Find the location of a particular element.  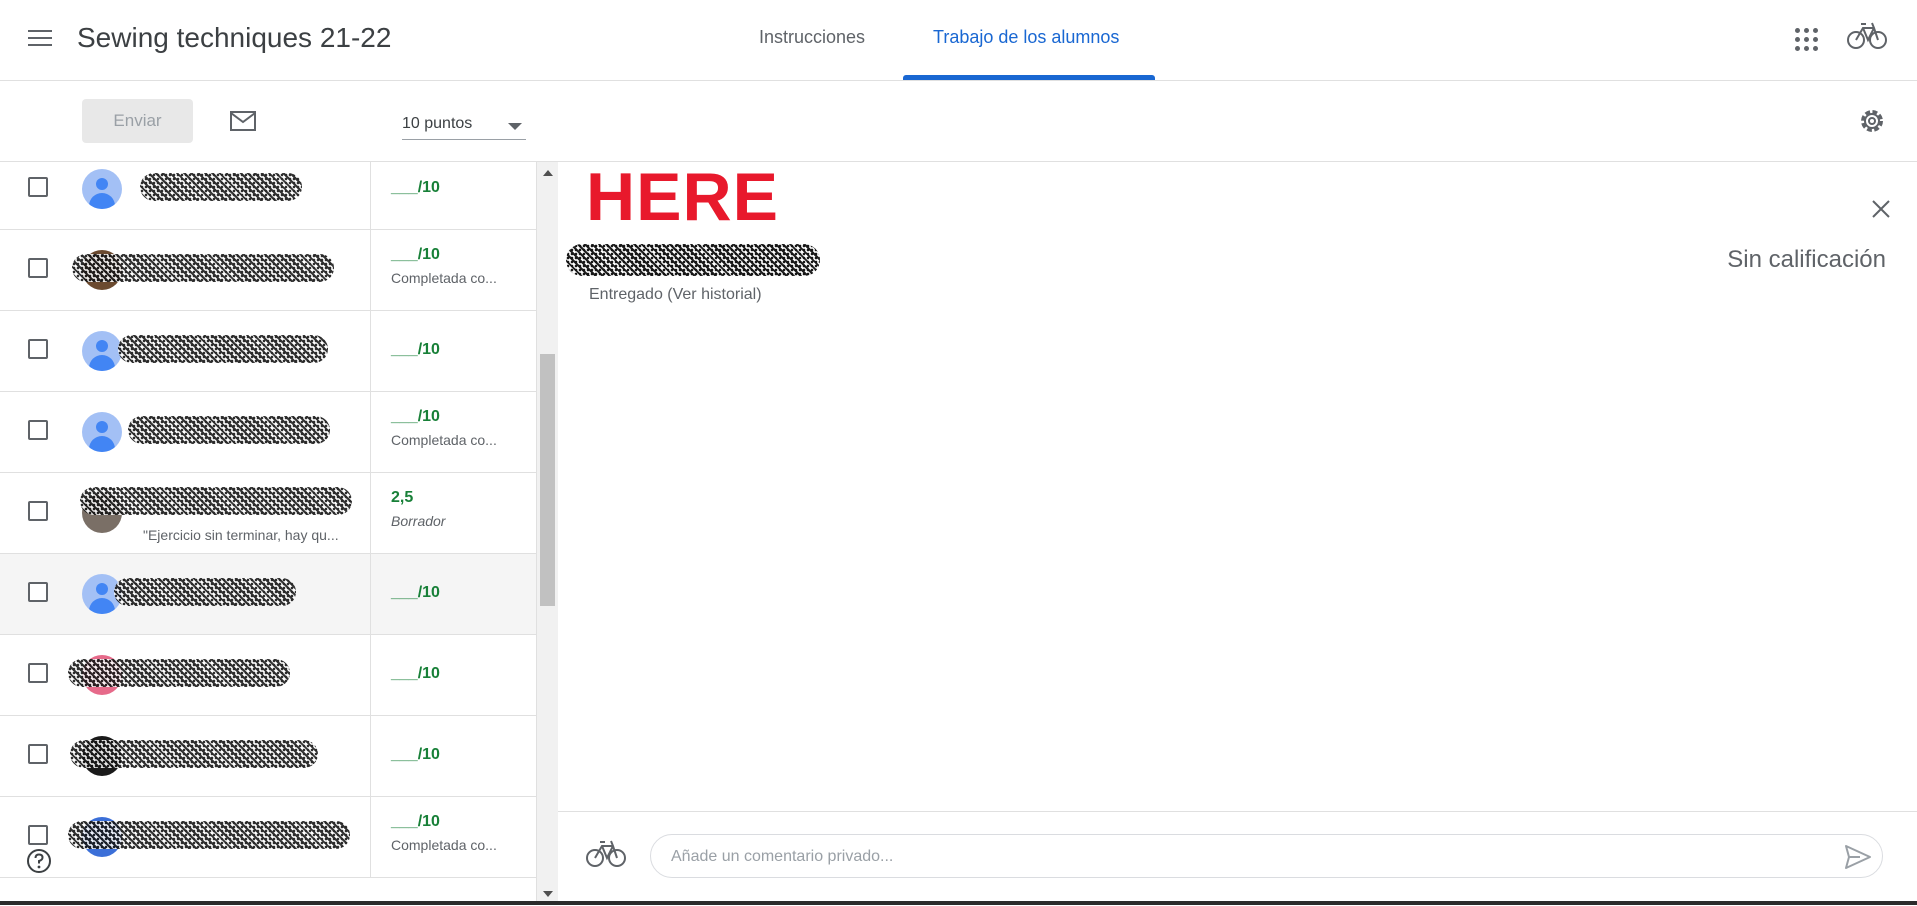

submission-history-link: Entregado (Ver historial) is located at coordinates (675, 295).